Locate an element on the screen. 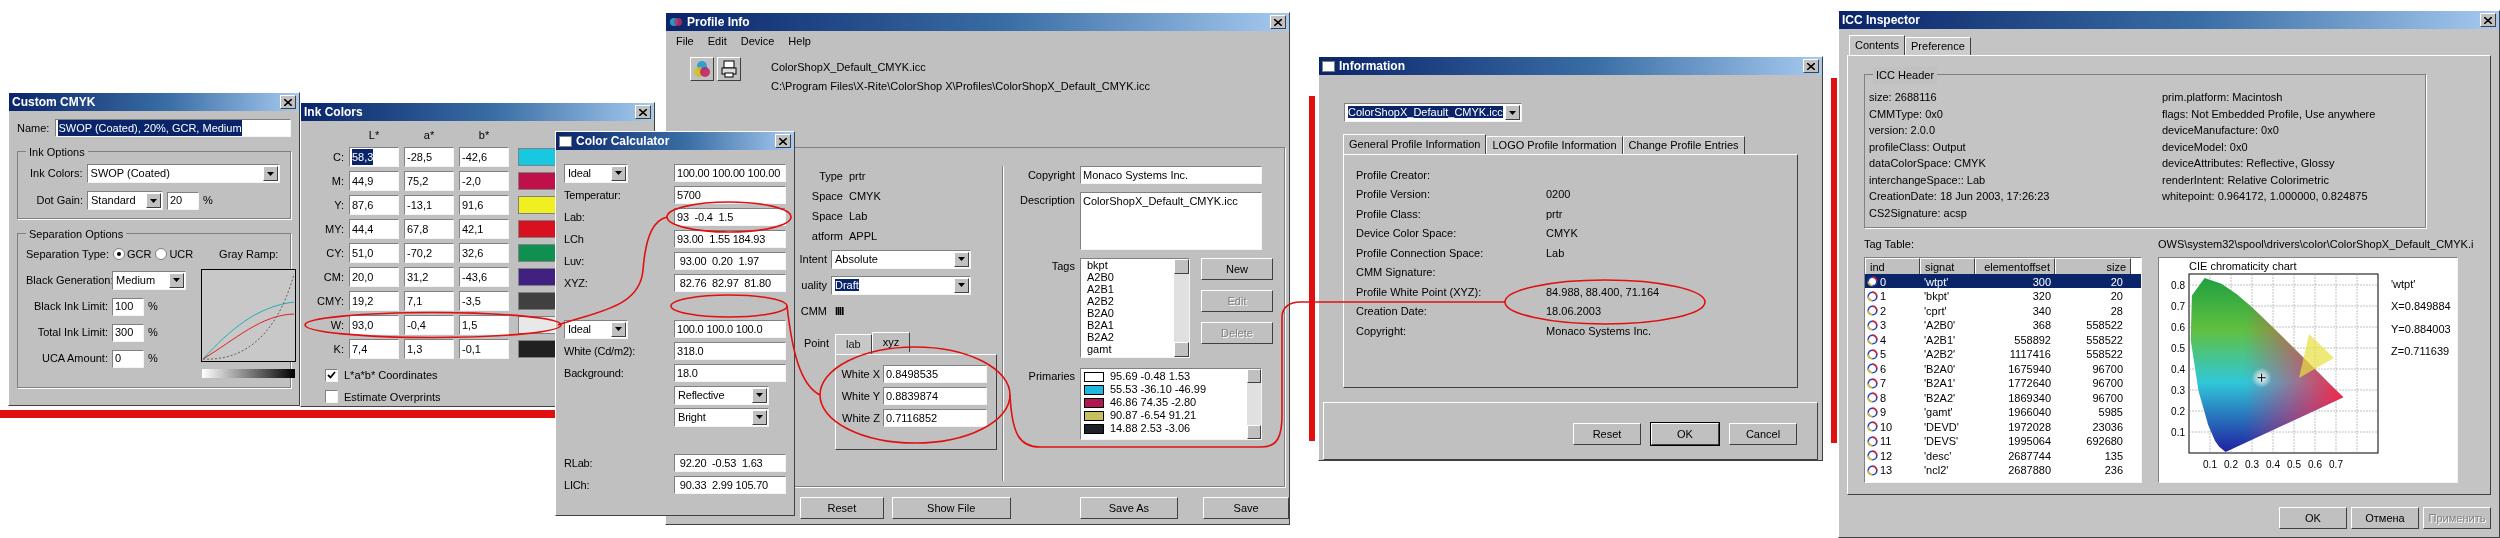  text-field: 1,3 is located at coordinates (429, 349).